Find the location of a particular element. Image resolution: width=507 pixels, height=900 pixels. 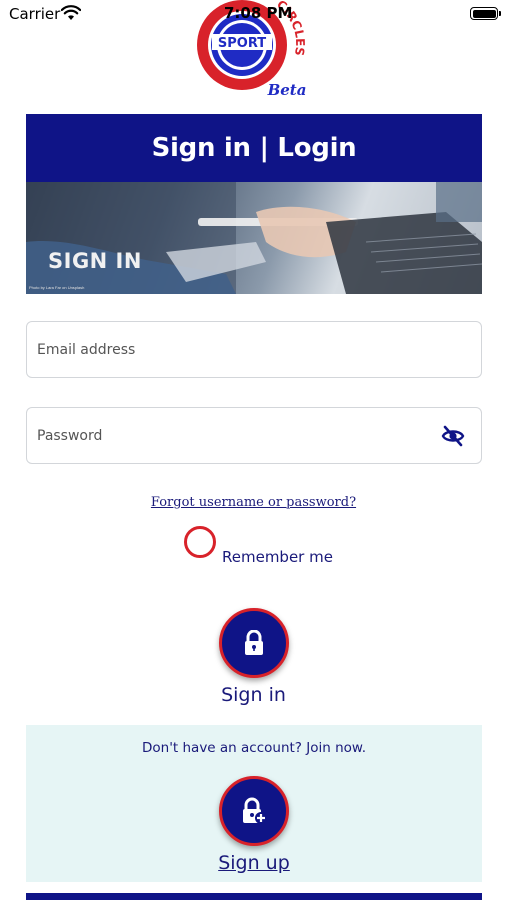

lock-plus-icon is located at coordinates (255, 810).